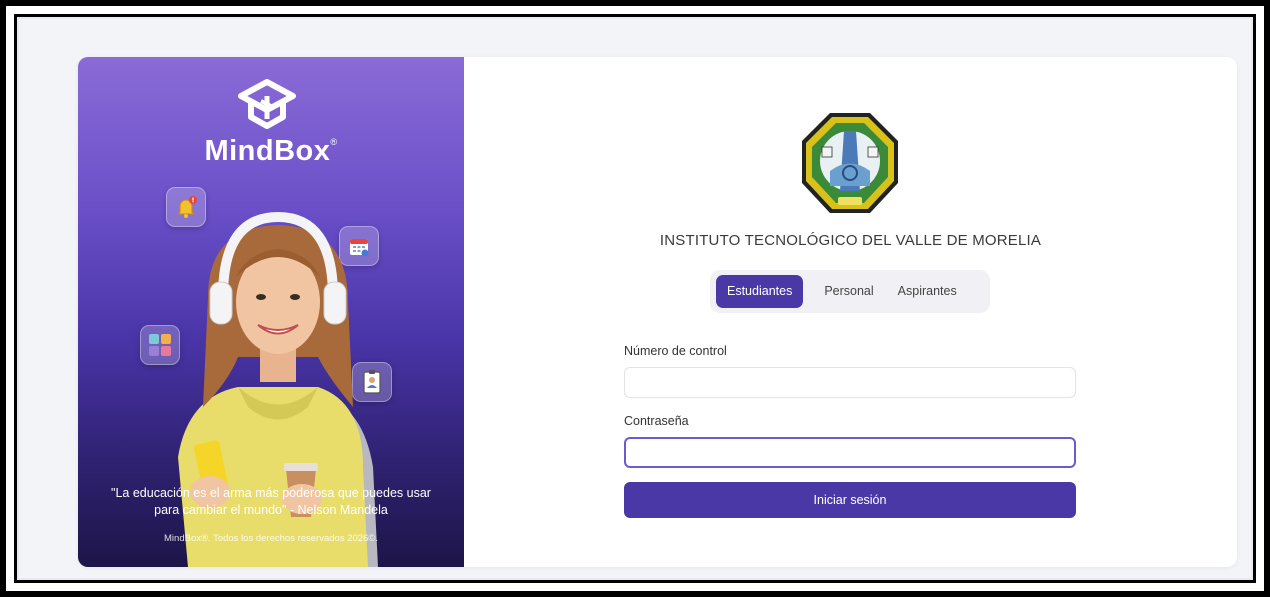 This screenshot has width=1270, height=597. I want to click on tab-personal: Personal, so click(848, 291).